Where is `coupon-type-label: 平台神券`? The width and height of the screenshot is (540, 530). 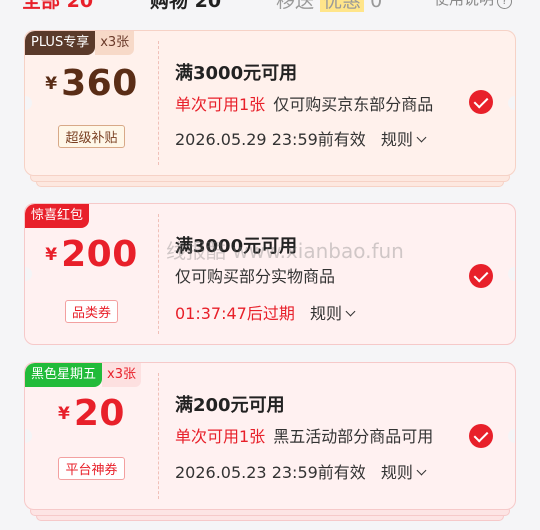
coupon-type-label: 平台神券 is located at coordinates (91, 468).